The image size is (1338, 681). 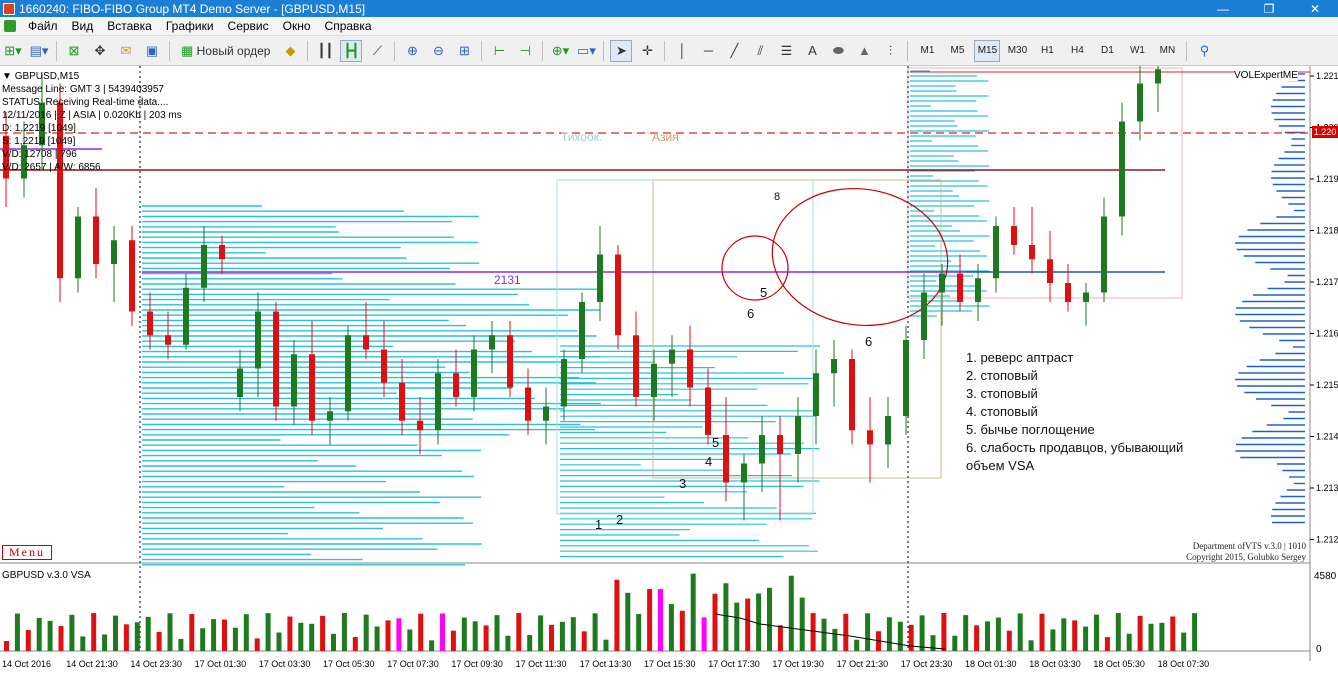 I want to click on autotrading-icon: ◆, so click(x=290, y=51).